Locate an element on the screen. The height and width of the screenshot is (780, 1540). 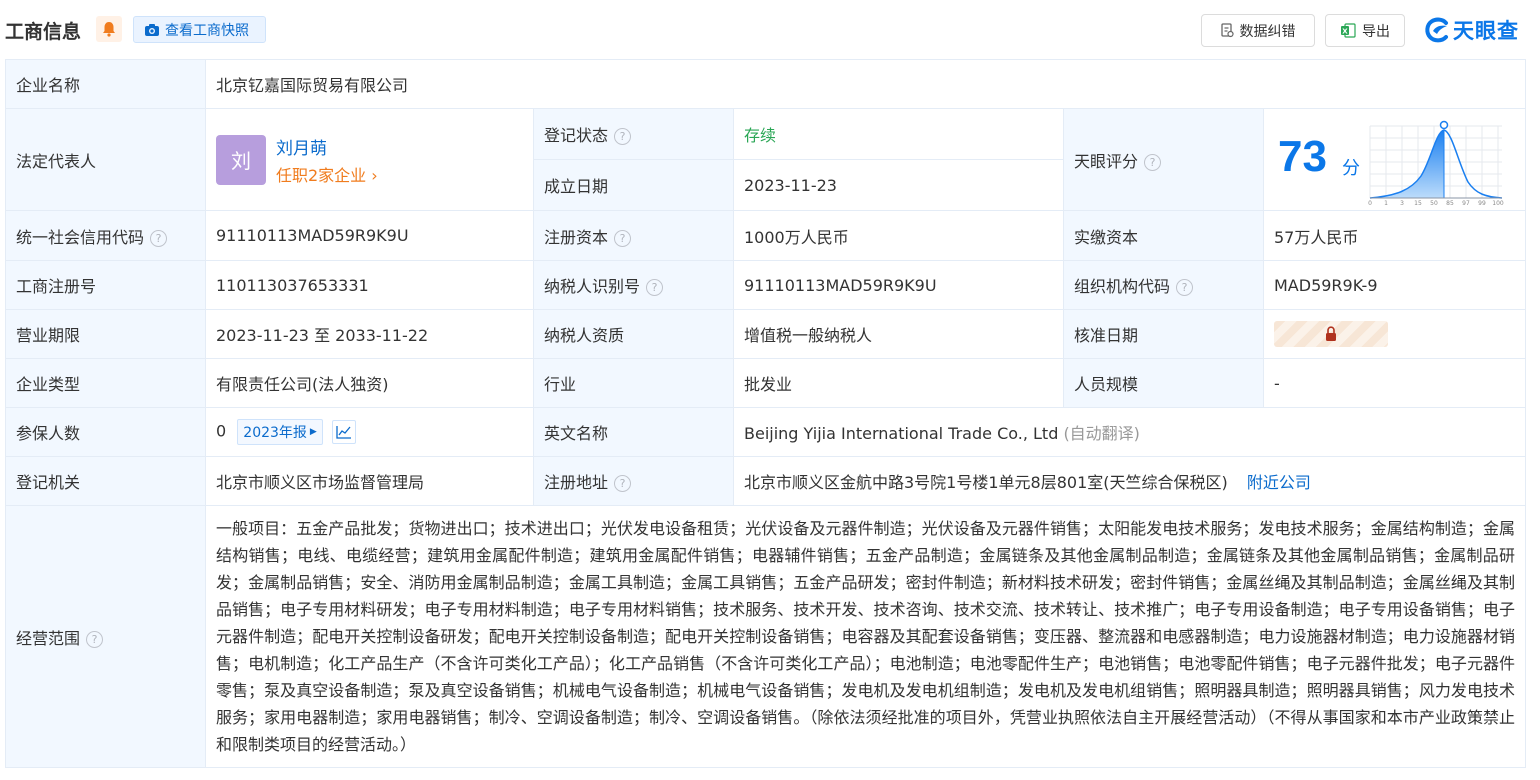
score-distribution-chart: 0 1 3 15 50 85 97 99 100 is located at coordinates (1436, 163).